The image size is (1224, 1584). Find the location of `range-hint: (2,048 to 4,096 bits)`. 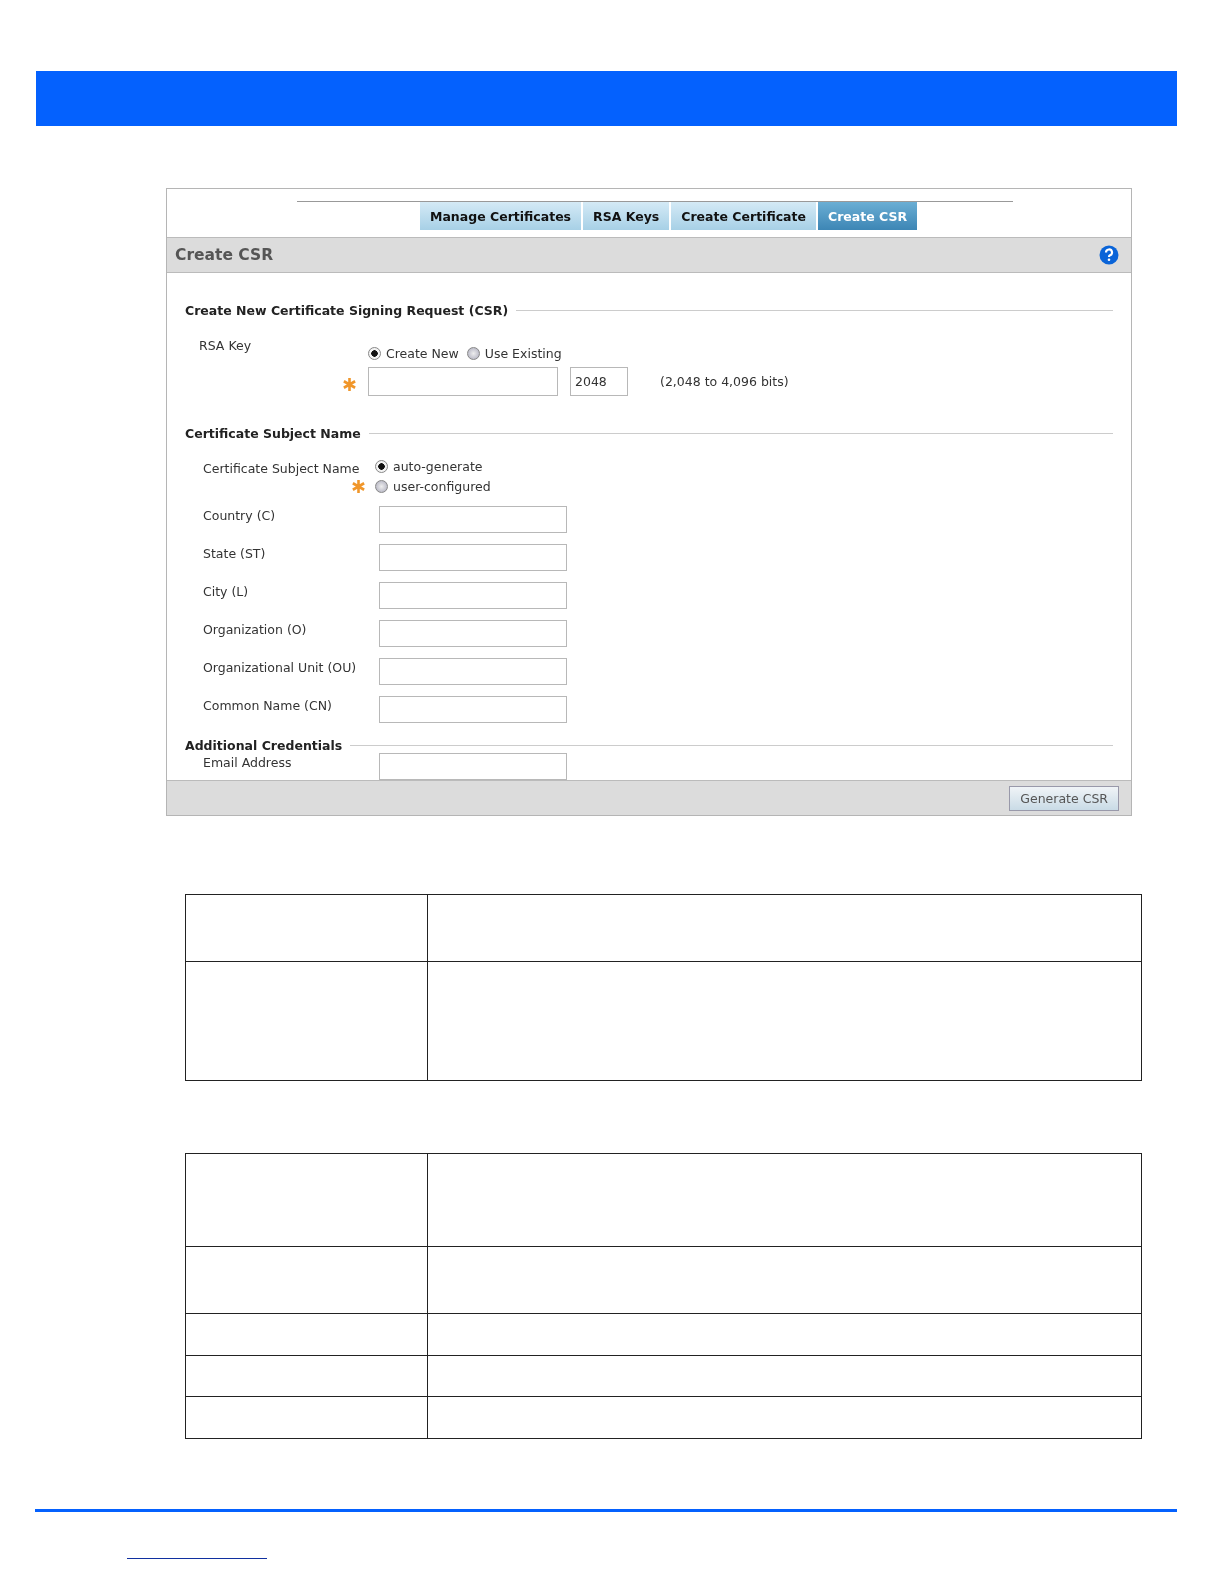

range-hint: (2,048 to 4,096 bits) is located at coordinates (724, 381).